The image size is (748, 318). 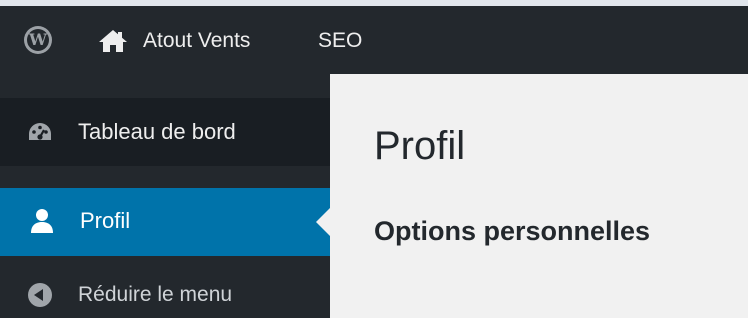 I want to click on page-title: Profil, so click(x=420, y=146).